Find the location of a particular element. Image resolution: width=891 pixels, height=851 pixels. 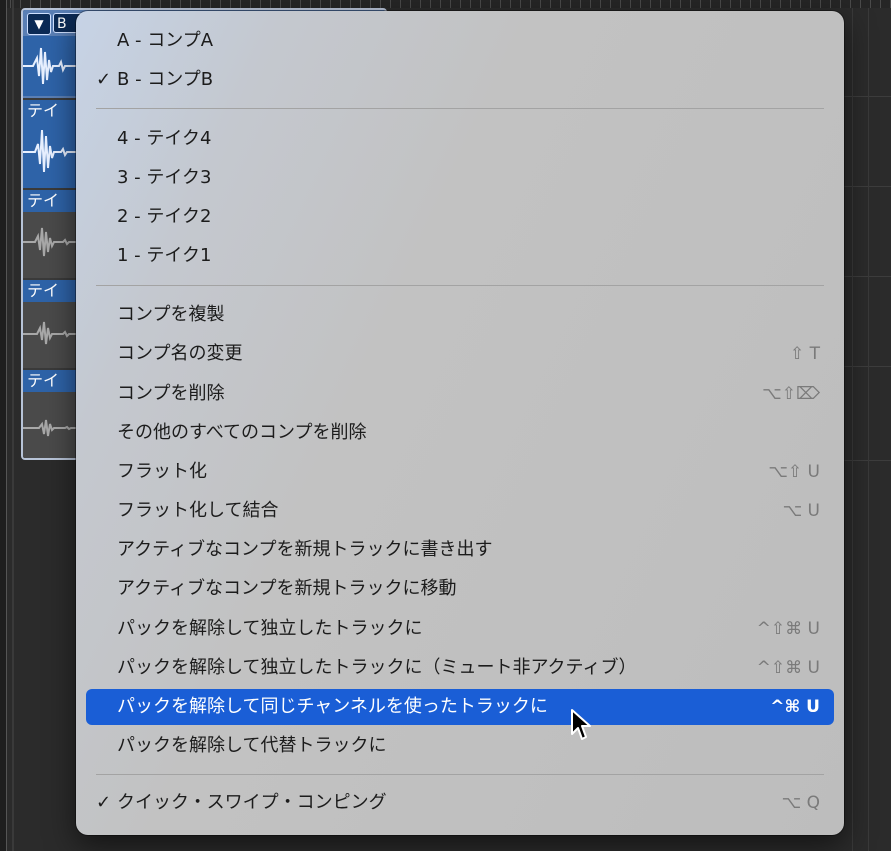

menu-item-label: コンプを削除 is located at coordinates (171, 393).